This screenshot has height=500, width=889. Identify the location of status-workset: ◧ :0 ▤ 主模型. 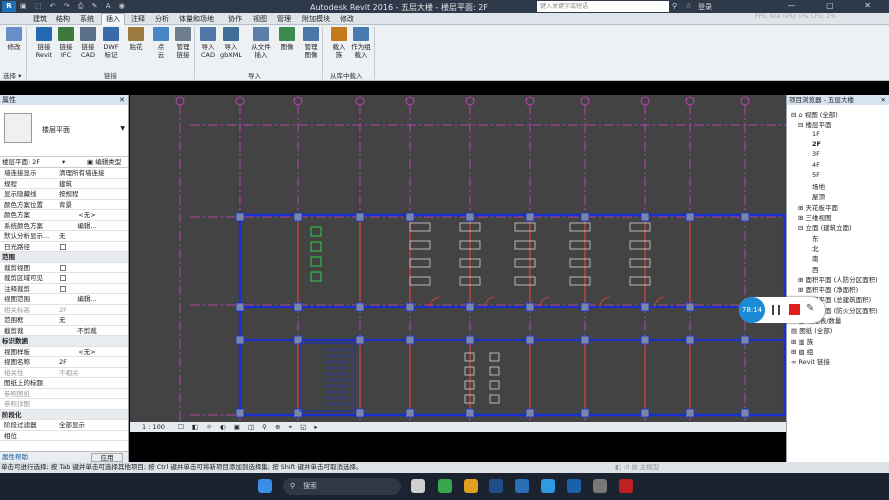
(637, 467).